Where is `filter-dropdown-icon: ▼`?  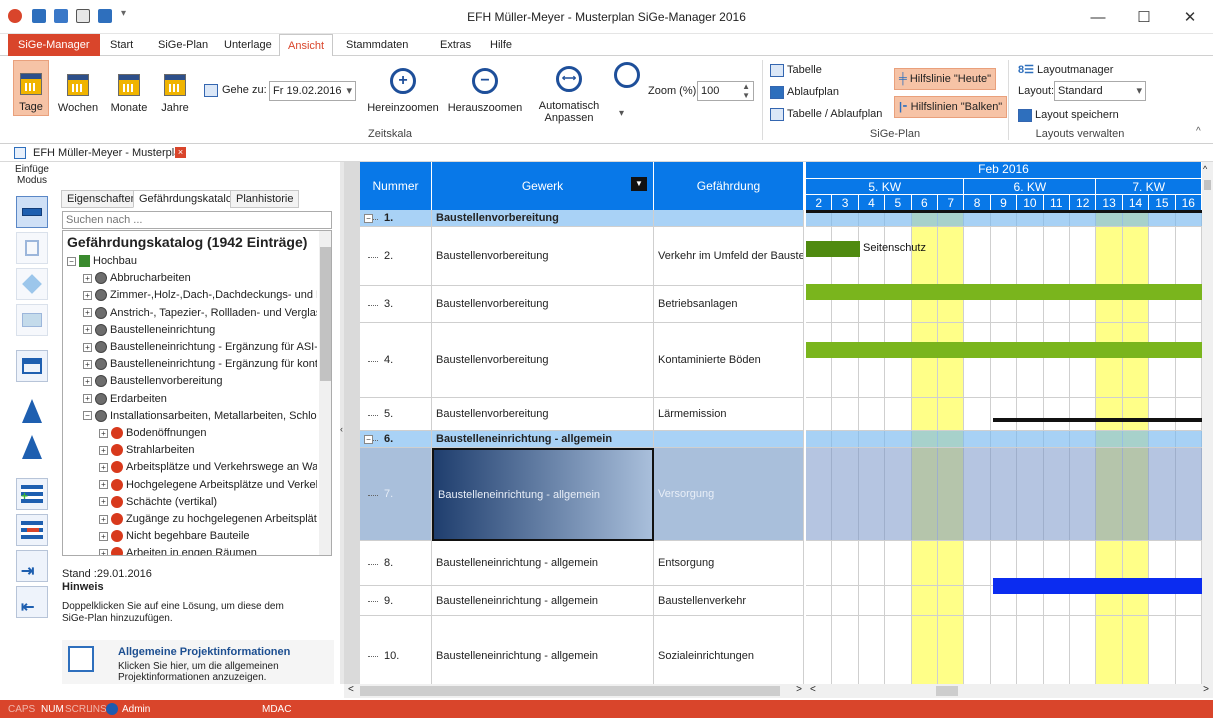 filter-dropdown-icon: ▼ is located at coordinates (639, 184).